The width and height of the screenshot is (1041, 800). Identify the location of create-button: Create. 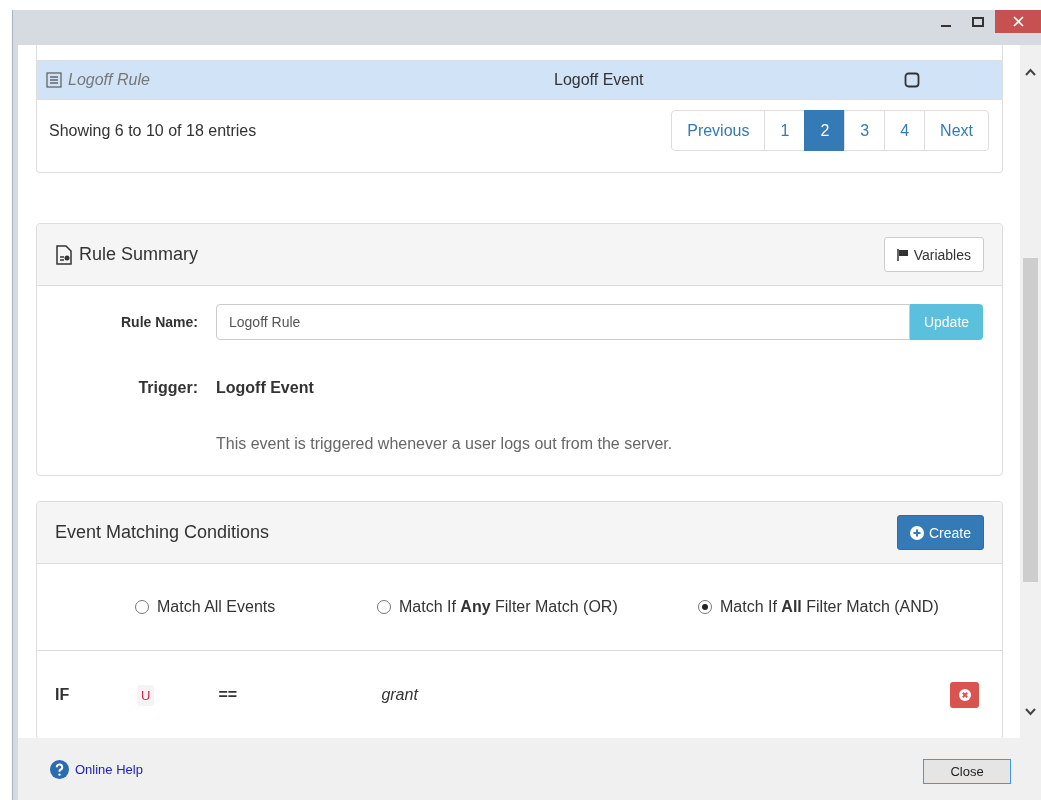
(940, 532).